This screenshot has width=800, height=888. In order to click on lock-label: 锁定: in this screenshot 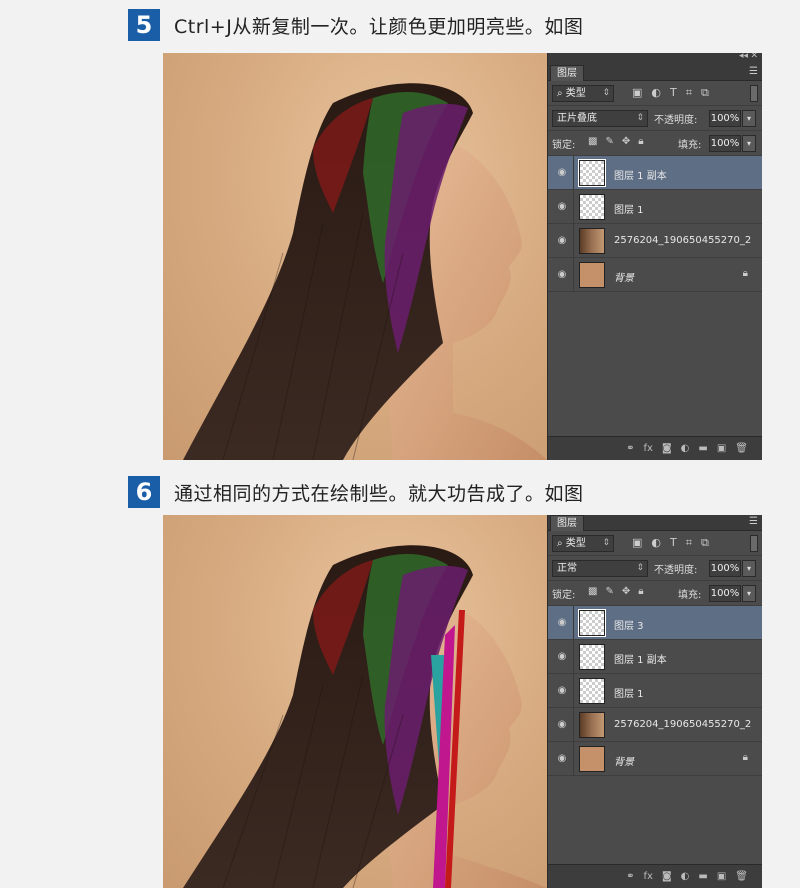, I will do `click(564, 595)`.